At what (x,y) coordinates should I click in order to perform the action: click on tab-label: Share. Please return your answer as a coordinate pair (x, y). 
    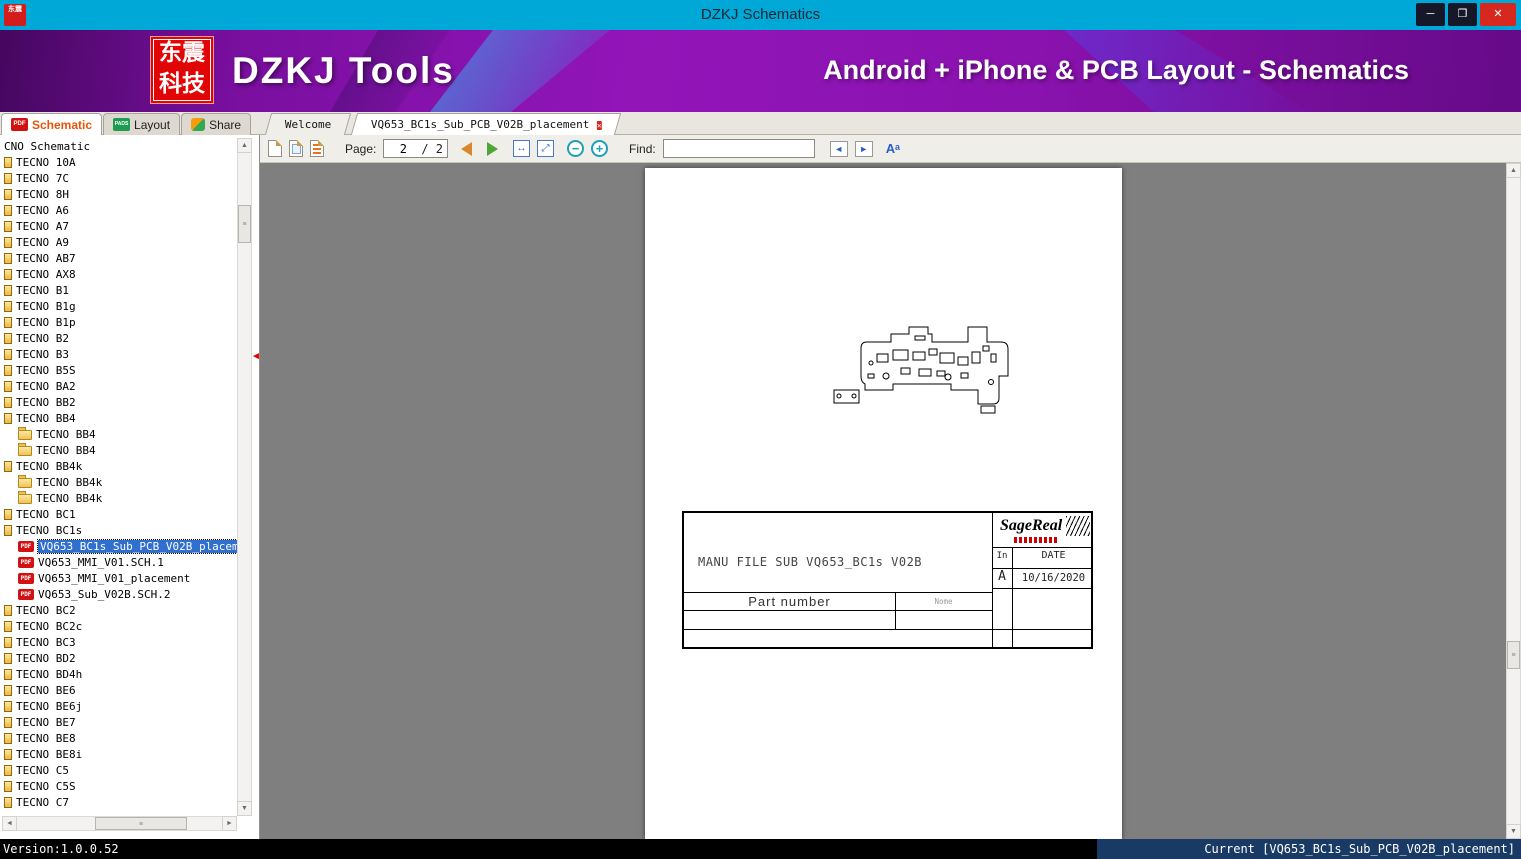
    Looking at the image, I should click on (225, 124).